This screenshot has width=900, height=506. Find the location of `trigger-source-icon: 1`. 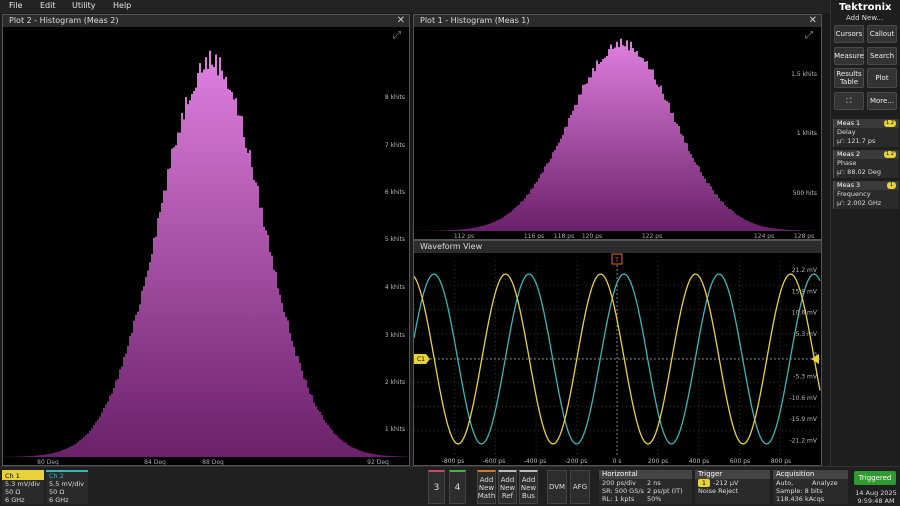

trigger-source-icon: 1 is located at coordinates (704, 483).